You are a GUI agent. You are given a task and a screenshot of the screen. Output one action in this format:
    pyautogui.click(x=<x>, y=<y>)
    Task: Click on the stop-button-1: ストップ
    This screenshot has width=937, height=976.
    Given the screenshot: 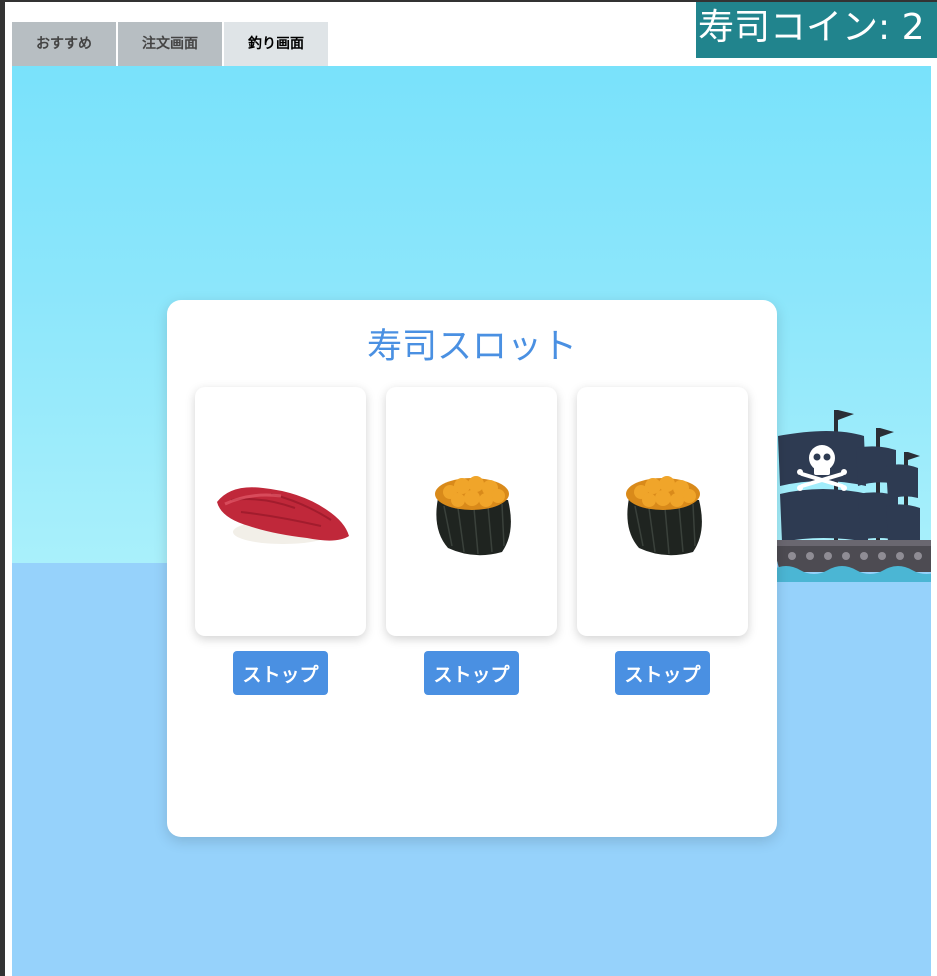 What is the action you would take?
    pyautogui.click(x=280, y=673)
    